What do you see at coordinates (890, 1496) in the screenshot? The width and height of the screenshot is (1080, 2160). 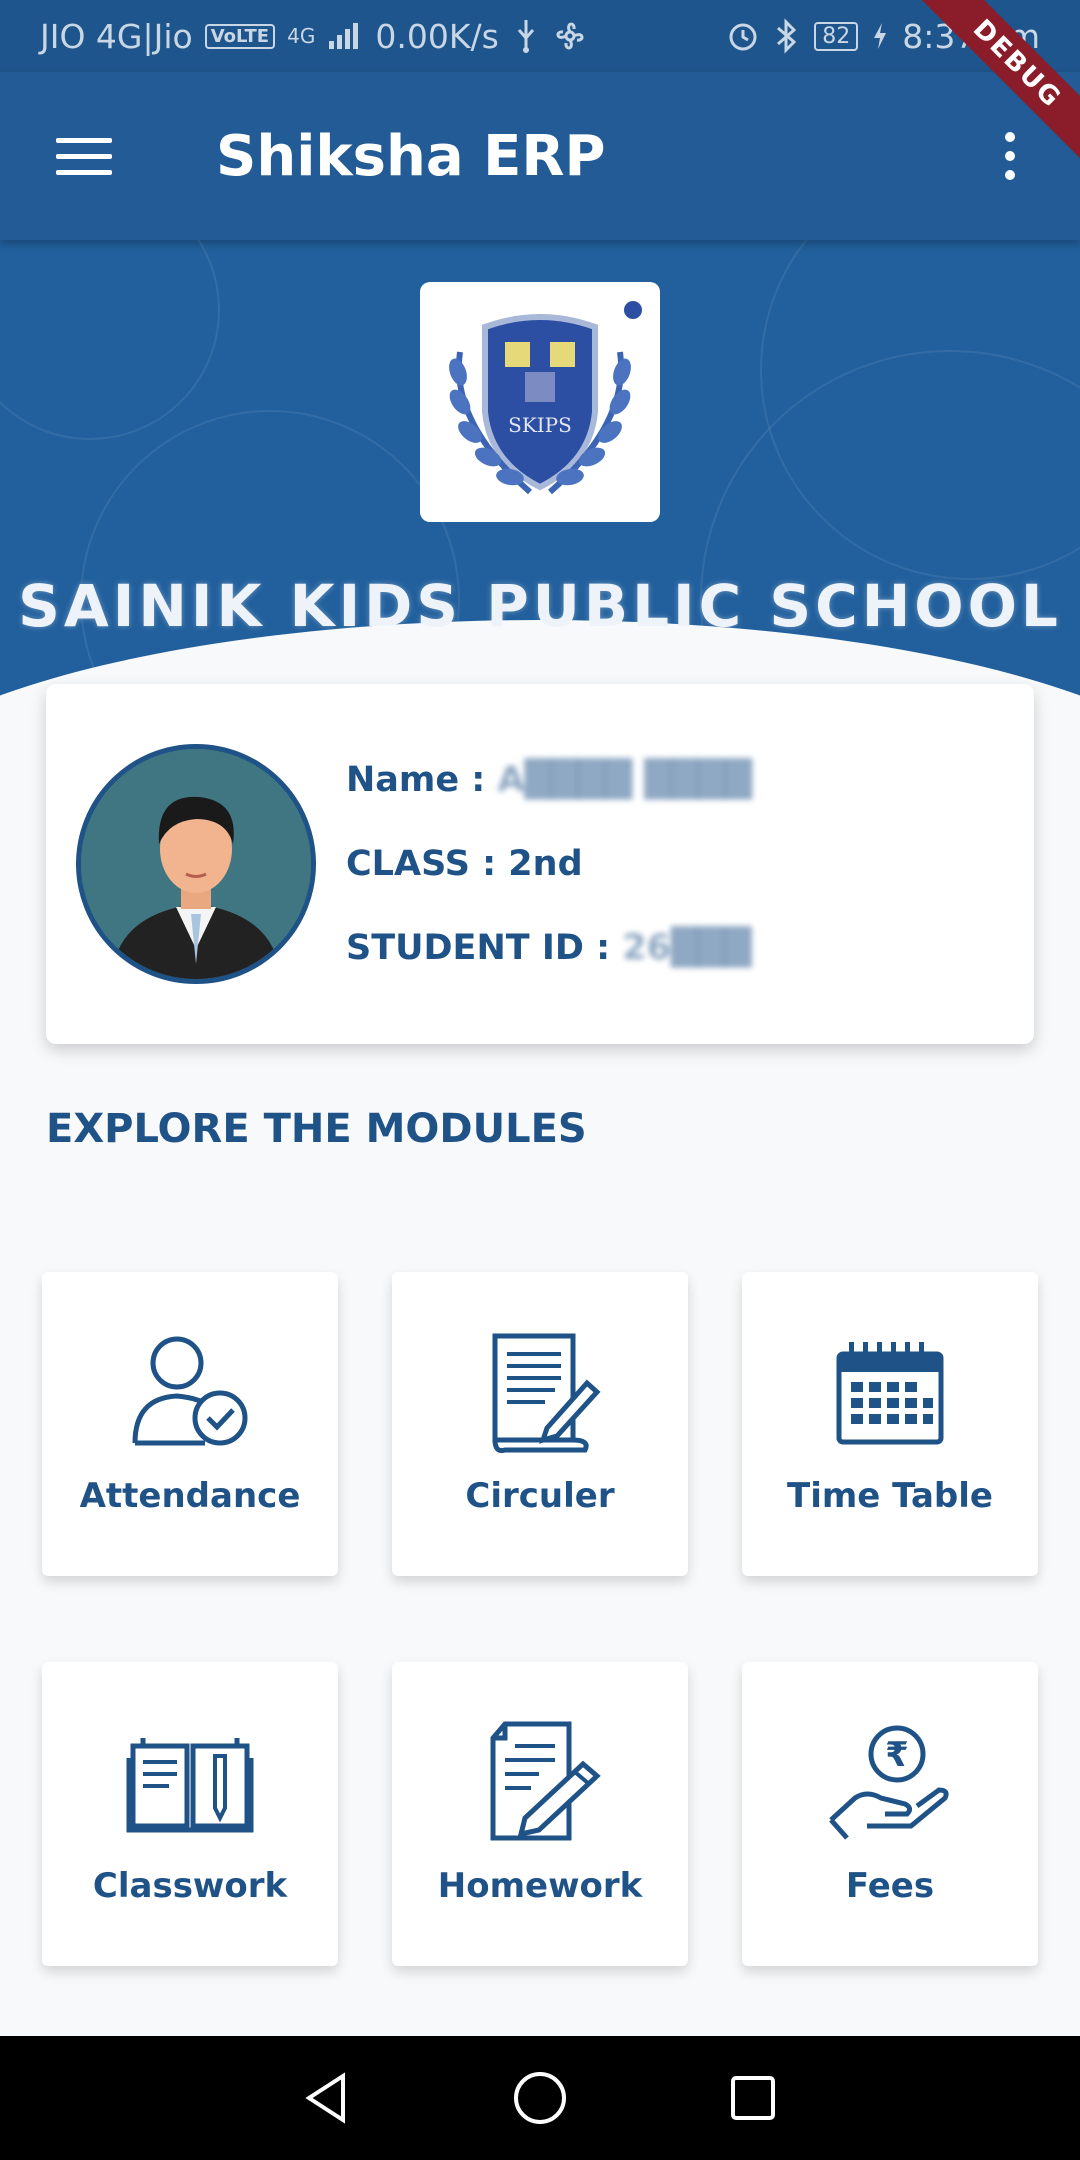 I see `module-label: Time Table` at bounding box center [890, 1496].